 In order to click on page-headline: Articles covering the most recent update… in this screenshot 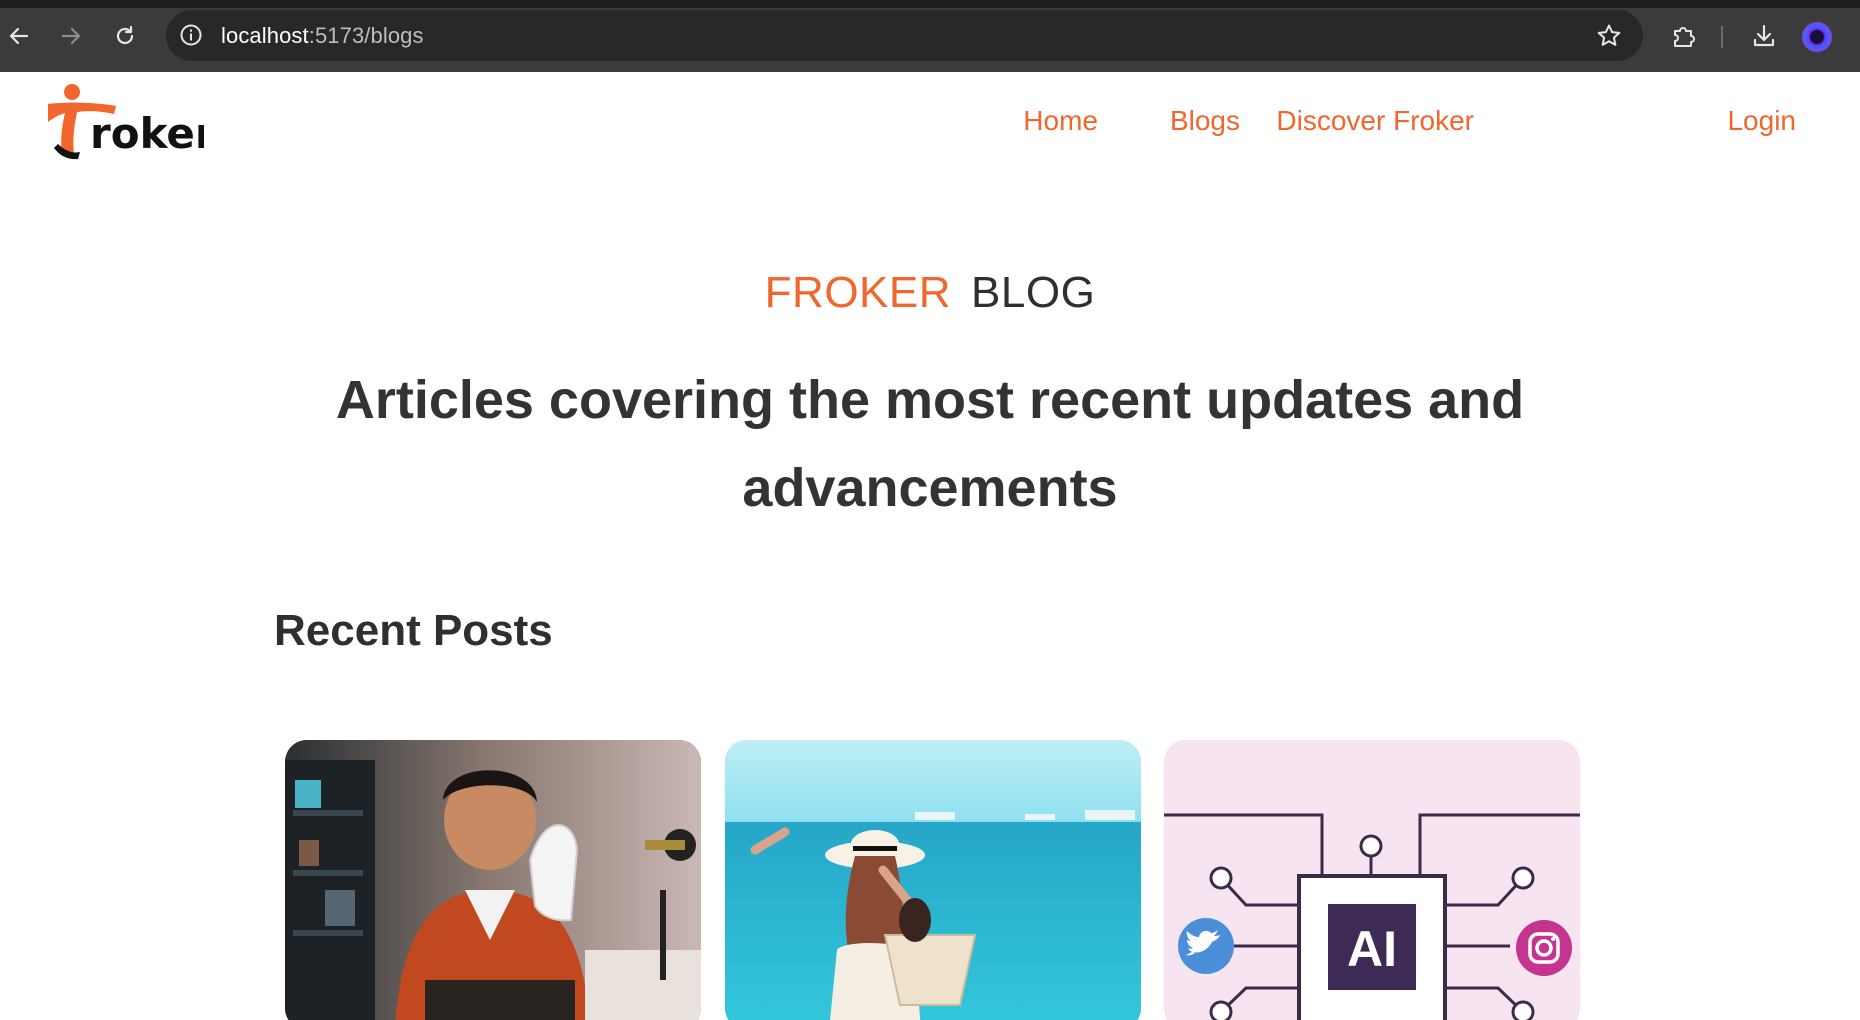, I will do `click(930, 444)`.